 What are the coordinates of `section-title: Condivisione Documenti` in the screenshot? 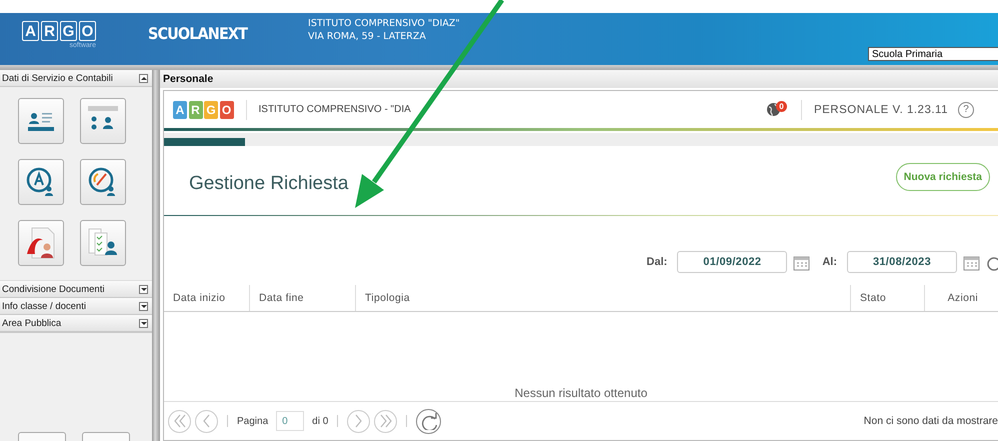 It's located at (53, 289).